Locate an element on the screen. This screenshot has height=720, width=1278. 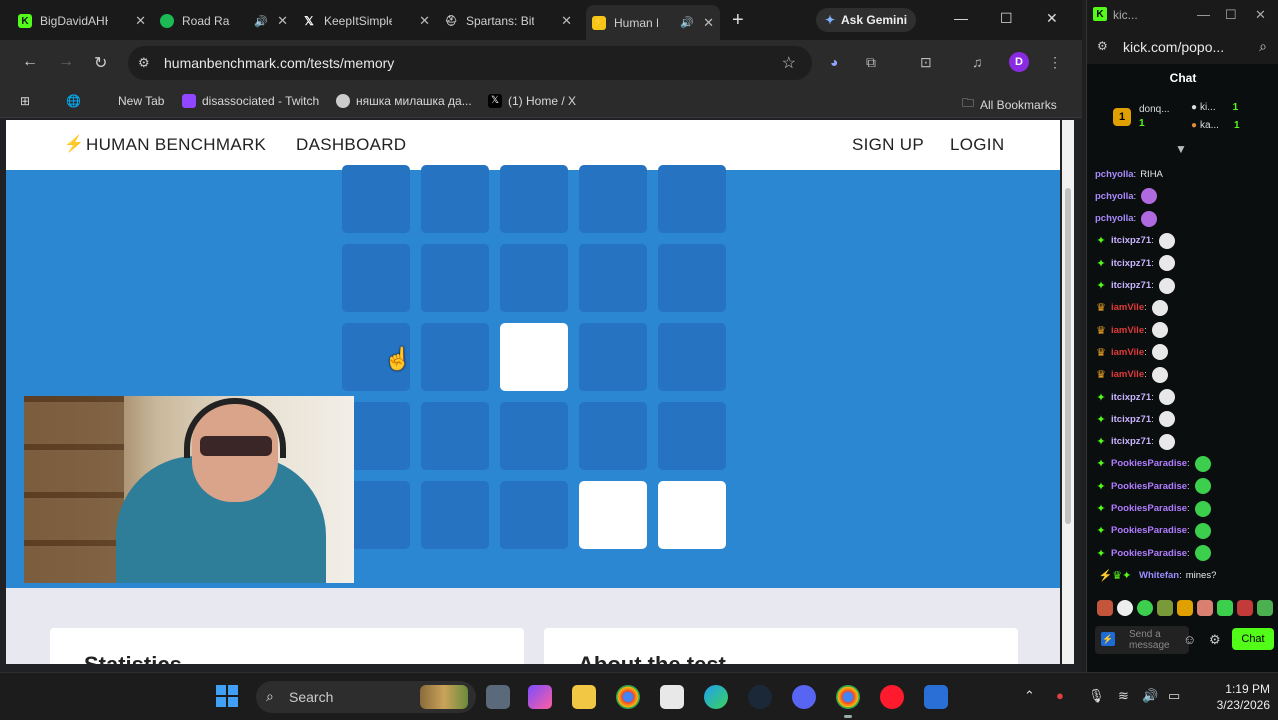
zoom-icon: ⌕ is located at coordinates (1263, 46).